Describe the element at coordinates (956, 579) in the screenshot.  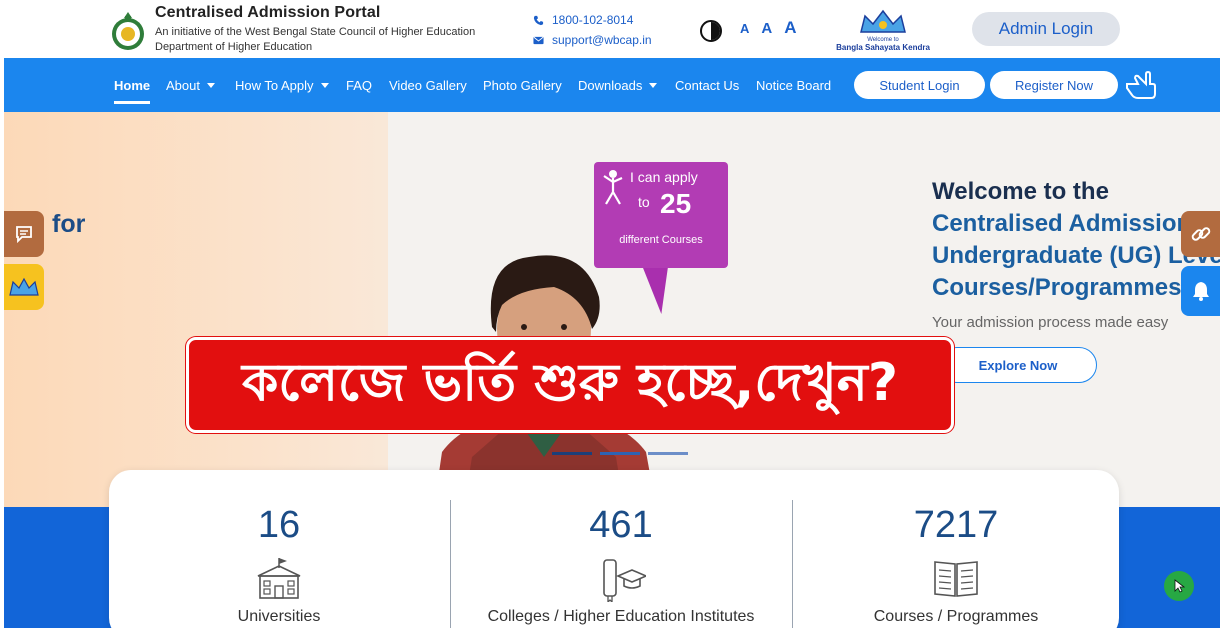
I see `open-book-icon` at that location.